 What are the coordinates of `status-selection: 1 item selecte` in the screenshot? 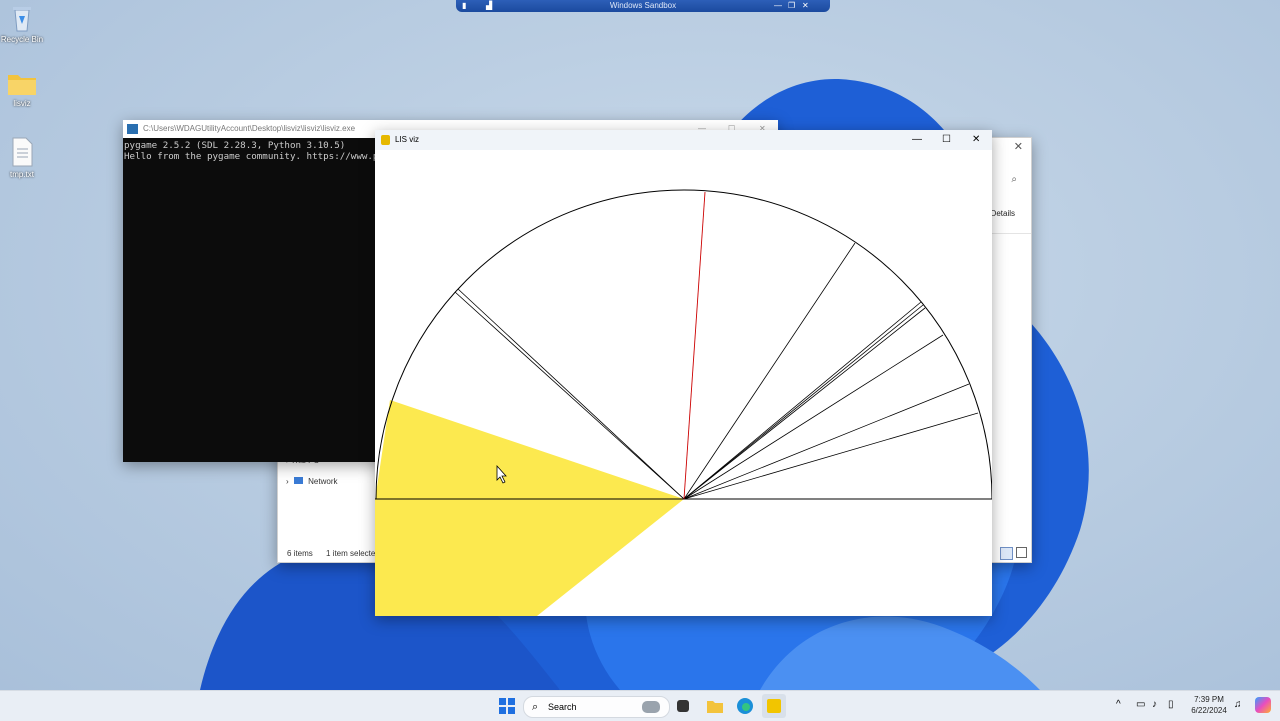 It's located at (351, 553).